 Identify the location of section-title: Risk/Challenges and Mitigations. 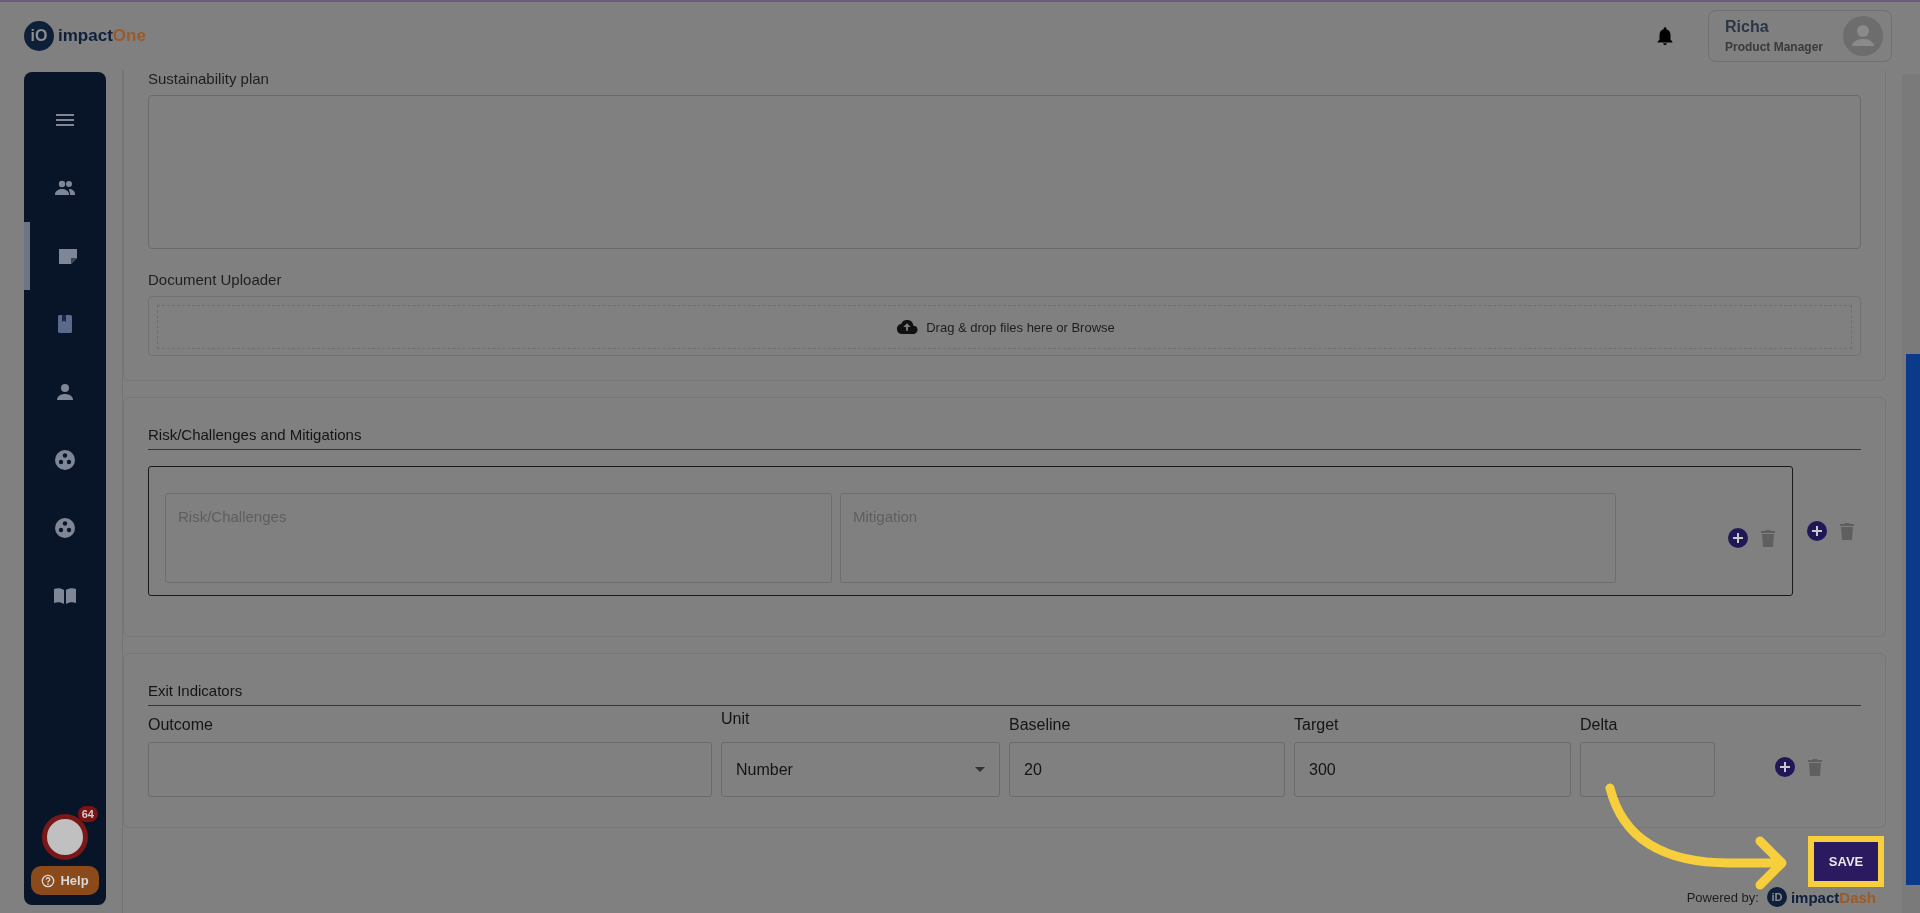
(1004, 438).